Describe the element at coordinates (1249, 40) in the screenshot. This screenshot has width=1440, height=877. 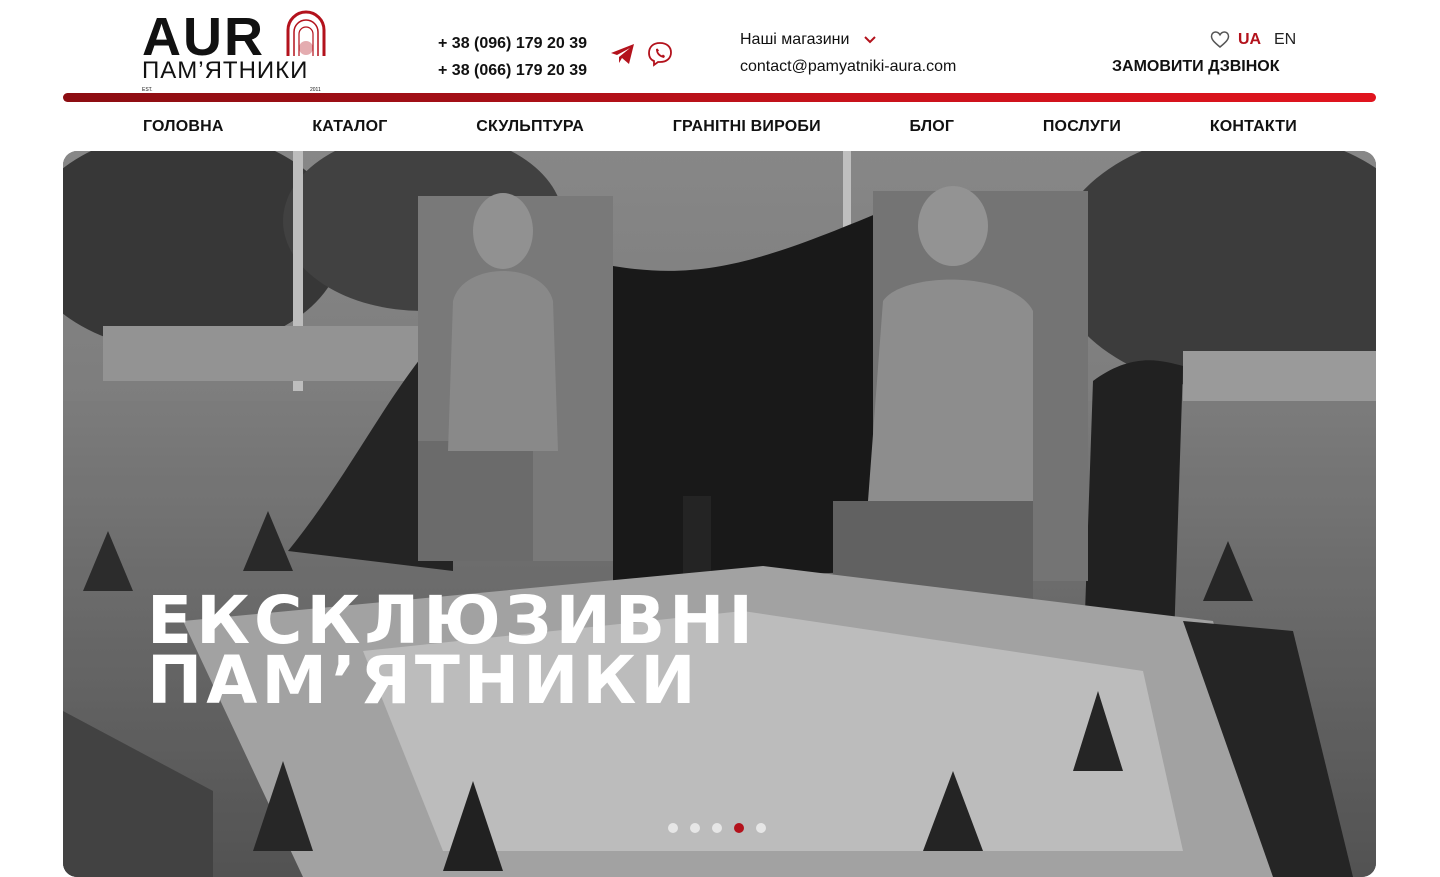
I see `lang-ua-button: UA` at that location.